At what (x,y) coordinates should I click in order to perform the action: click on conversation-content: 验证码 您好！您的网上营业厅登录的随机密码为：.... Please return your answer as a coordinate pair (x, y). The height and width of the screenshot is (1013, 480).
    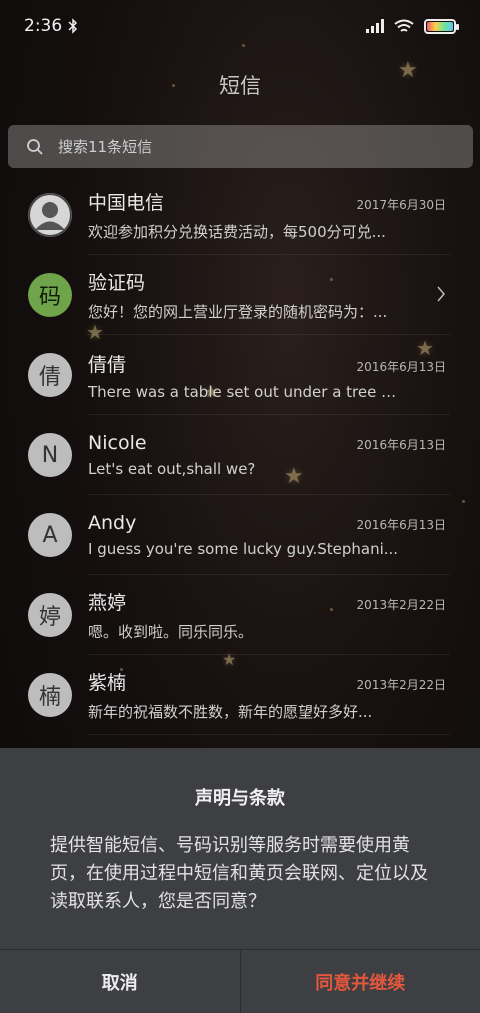
    Looking at the image, I should click on (267, 295).